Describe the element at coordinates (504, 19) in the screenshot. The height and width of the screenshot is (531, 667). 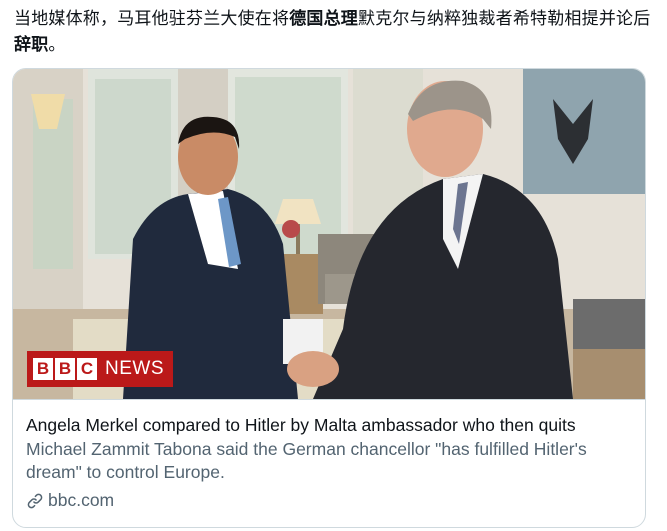
I see `tweet-text-part: 默克尔与纳粹独裁者希特勒相提并论后` at that location.